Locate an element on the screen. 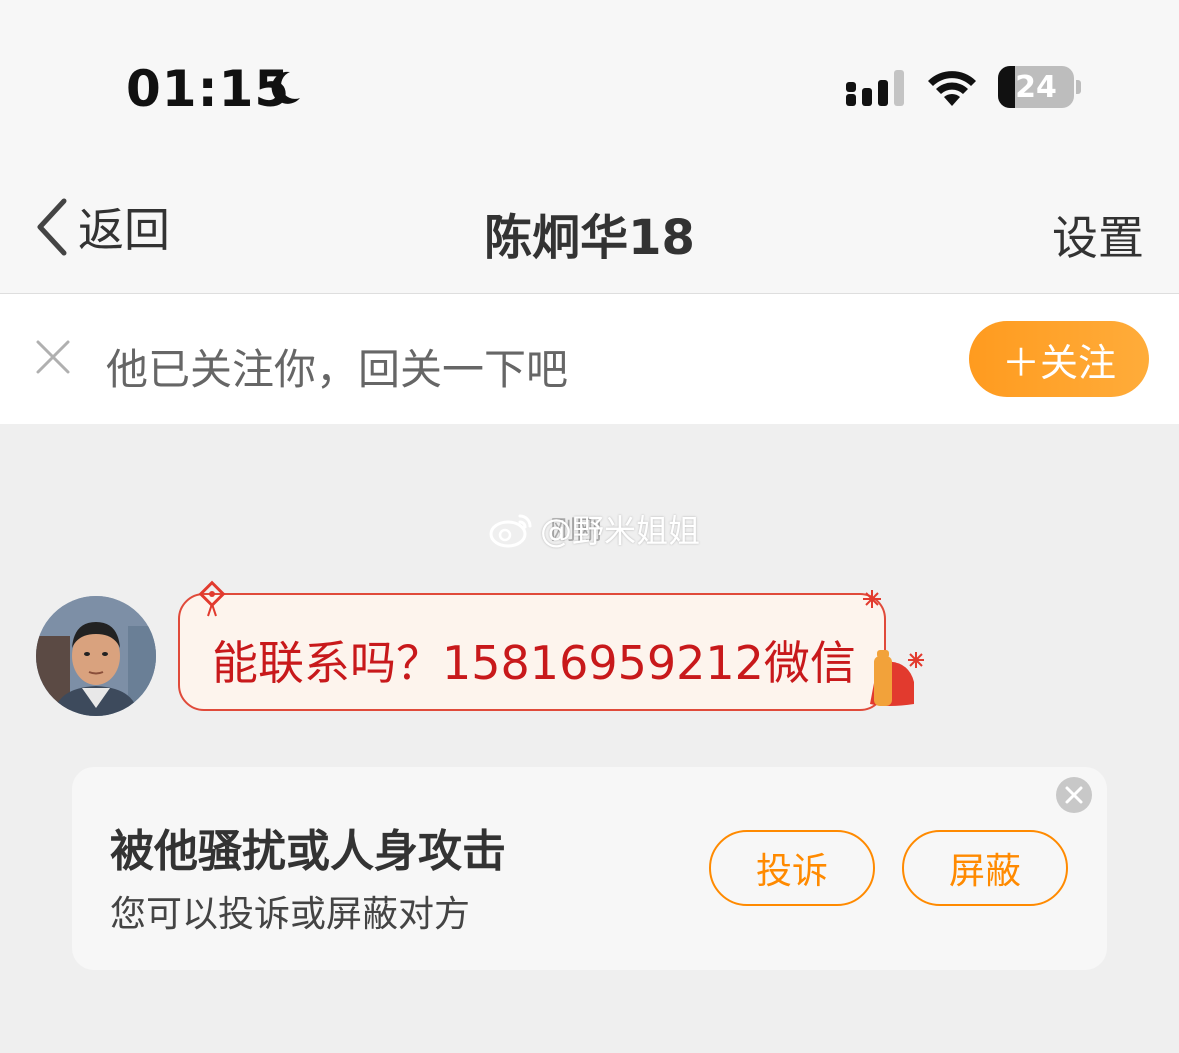  cellular-signal-icon is located at coordinates (875, 88).